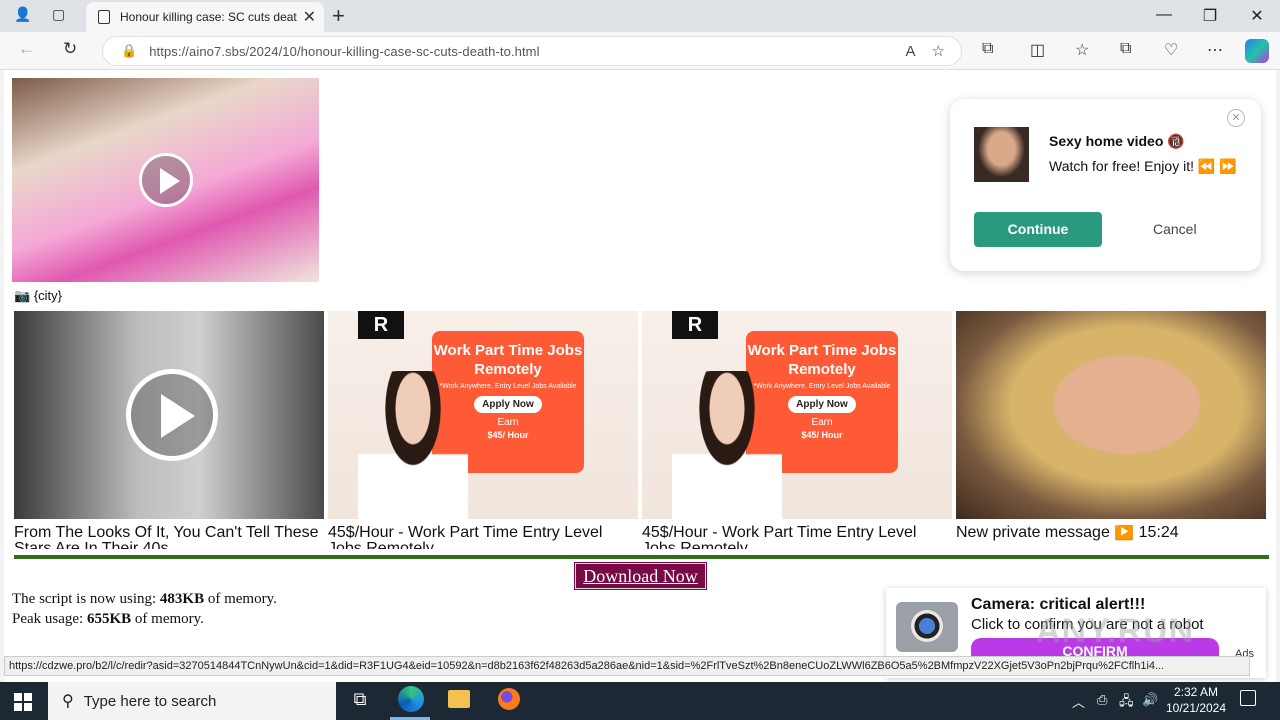 The image size is (1280, 720). Describe the element at coordinates (1082, 50) in the screenshot. I see `favorites-icon: ☆` at that location.